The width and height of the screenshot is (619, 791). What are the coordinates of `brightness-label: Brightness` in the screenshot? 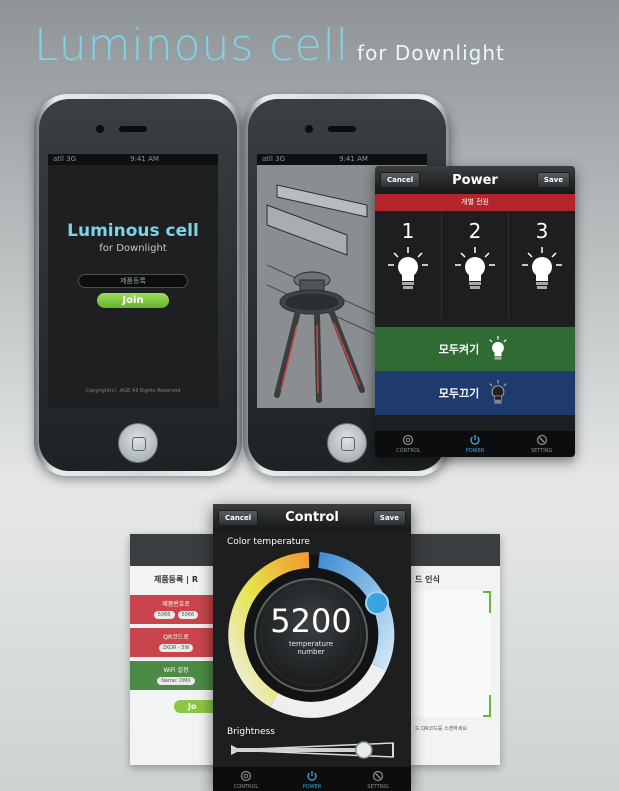 It's located at (251, 732).